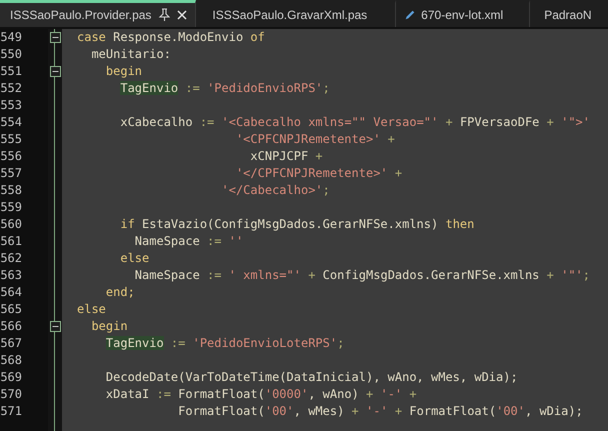  What do you see at coordinates (11, 275) in the screenshot?
I see `line-number: 563` at bounding box center [11, 275].